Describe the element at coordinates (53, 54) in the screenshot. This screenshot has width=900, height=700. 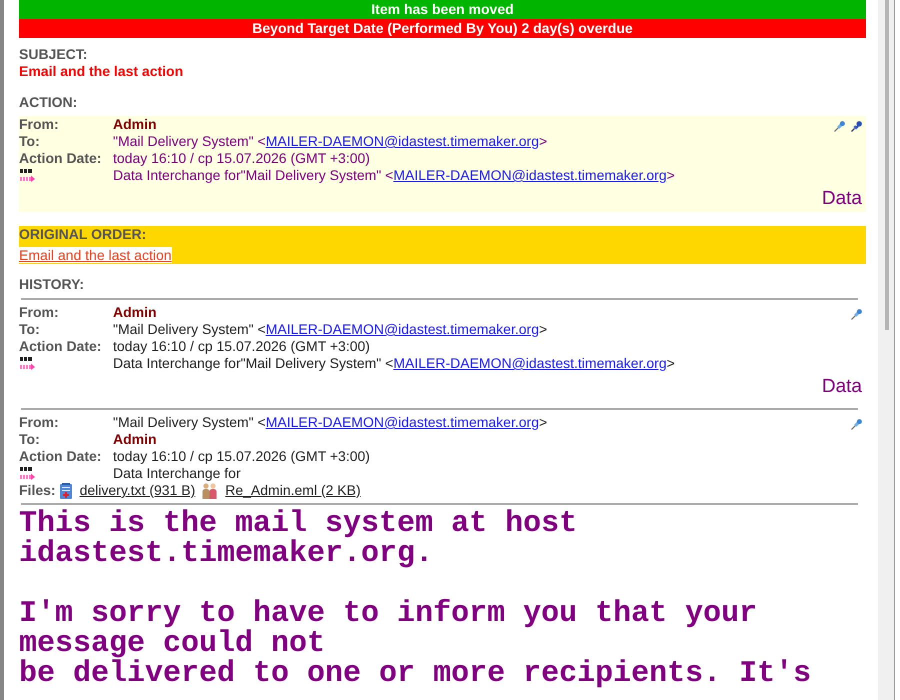
I see `section-heading: SUBJECT:` at that location.